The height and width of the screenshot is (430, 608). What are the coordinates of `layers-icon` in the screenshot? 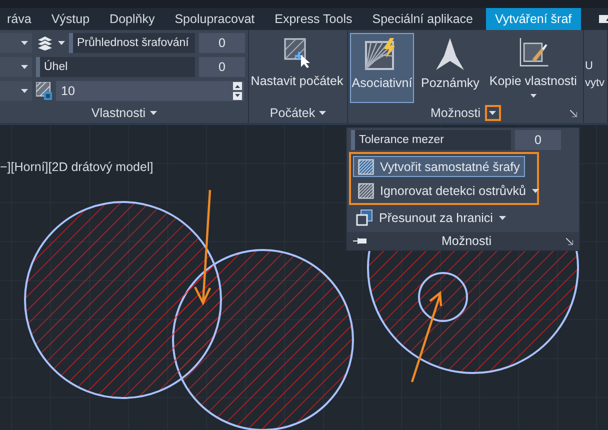 It's located at (45, 43).